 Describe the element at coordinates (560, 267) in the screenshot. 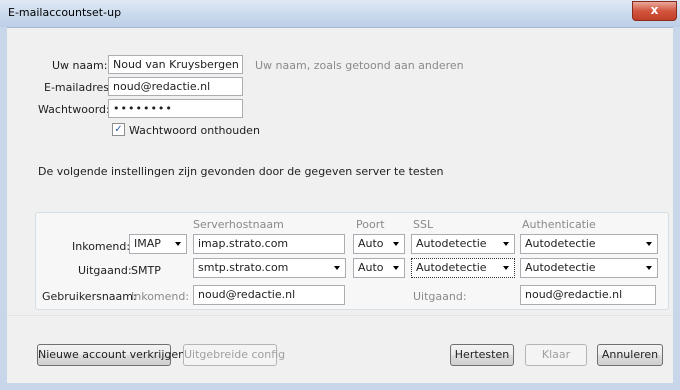

I see `outgoing-auth-value: Autodetectie` at that location.